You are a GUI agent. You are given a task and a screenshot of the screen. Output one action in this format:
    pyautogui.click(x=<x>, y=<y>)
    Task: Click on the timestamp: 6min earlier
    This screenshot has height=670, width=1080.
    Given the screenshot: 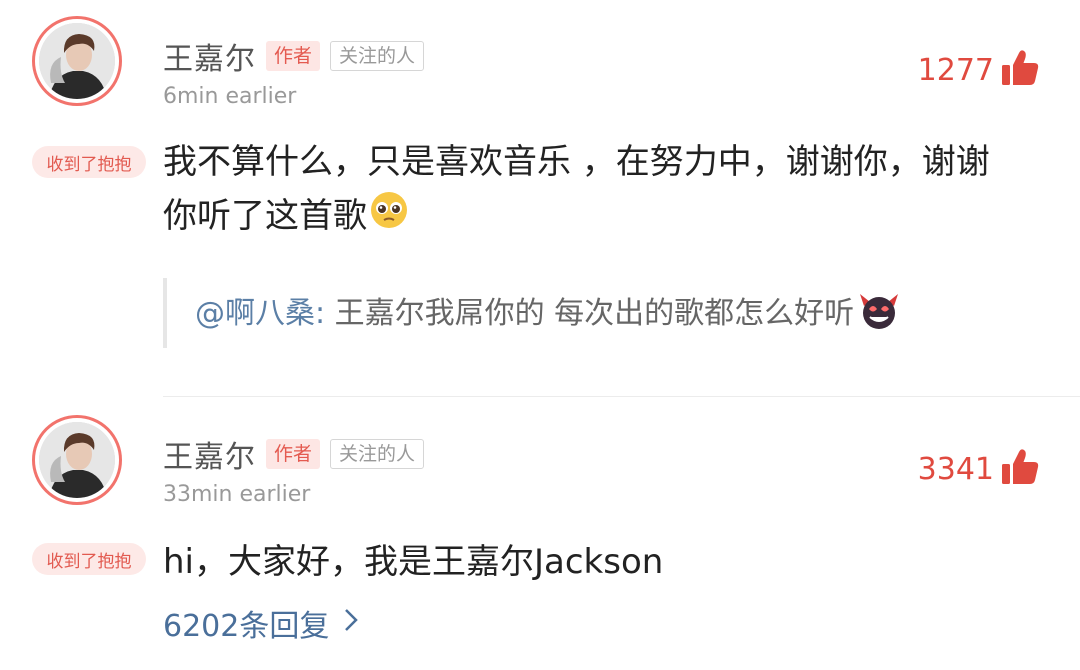 What is the action you would take?
    pyautogui.click(x=230, y=96)
    